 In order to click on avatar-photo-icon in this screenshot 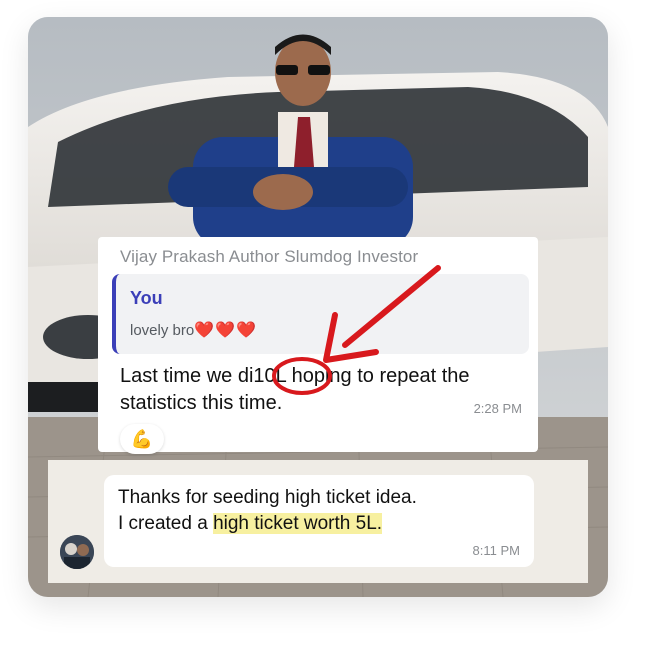, I will do `click(77, 552)`.